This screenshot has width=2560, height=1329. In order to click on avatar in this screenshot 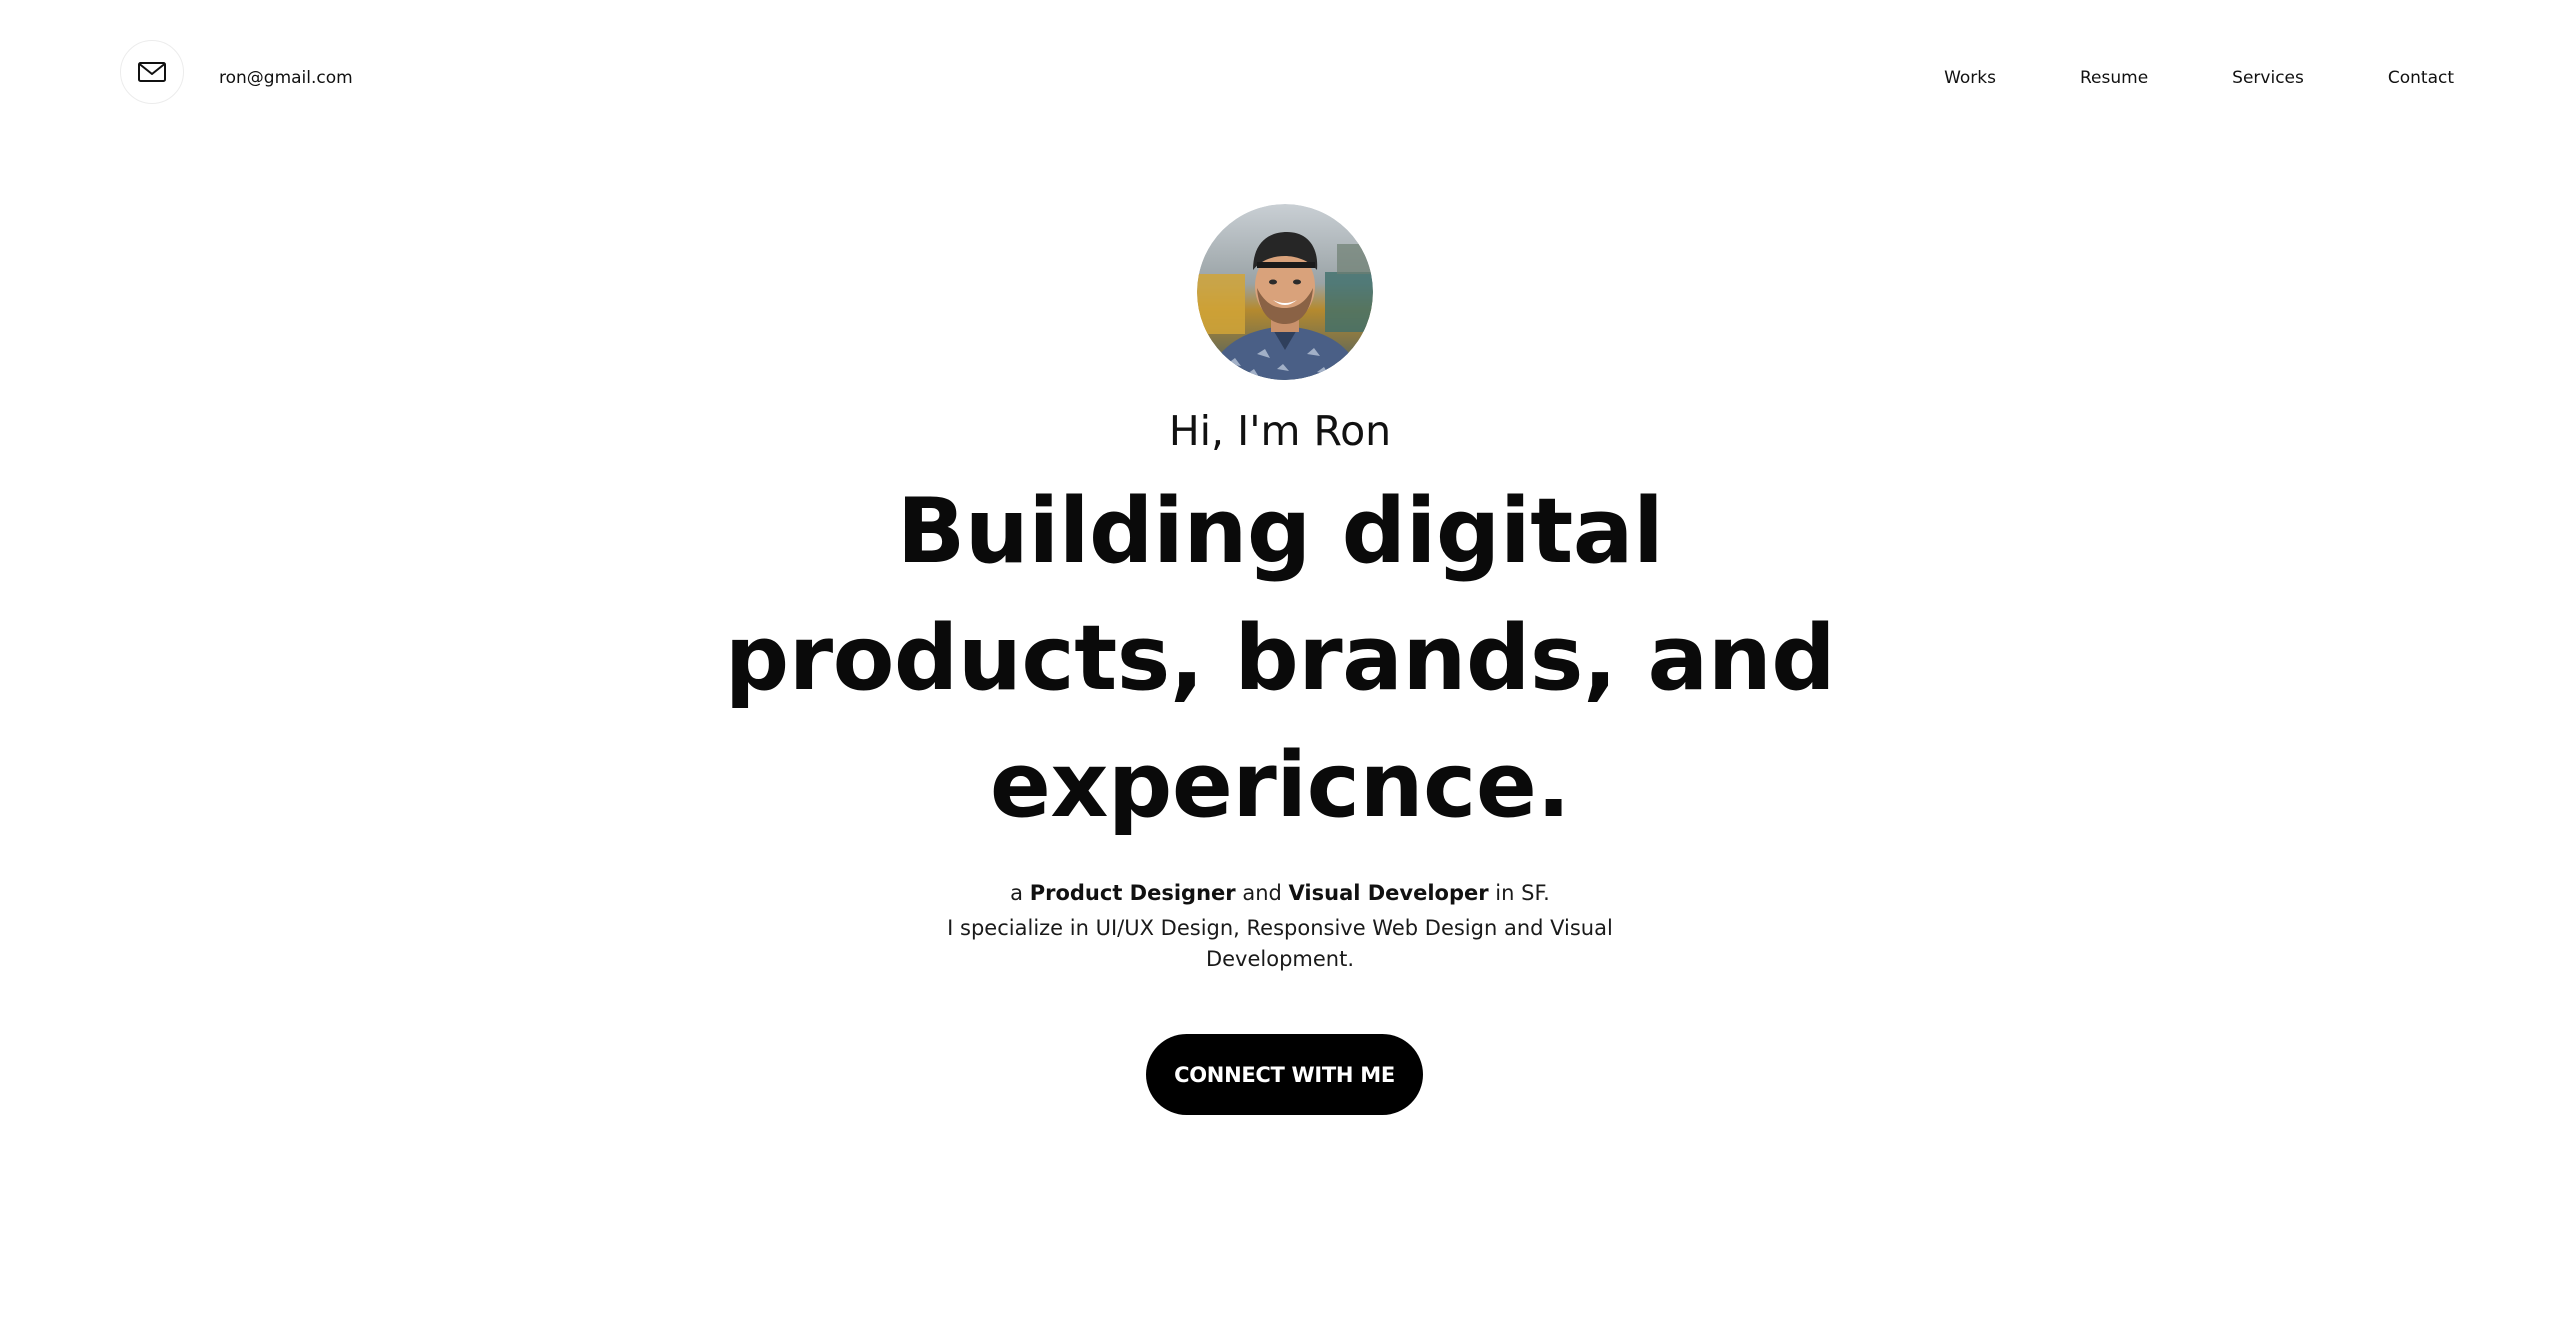, I will do `click(1285, 292)`.